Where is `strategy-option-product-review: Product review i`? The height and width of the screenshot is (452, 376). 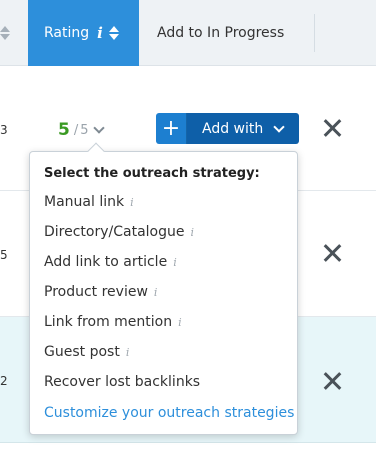 strategy-option-product-review: Product review i is located at coordinates (100, 292).